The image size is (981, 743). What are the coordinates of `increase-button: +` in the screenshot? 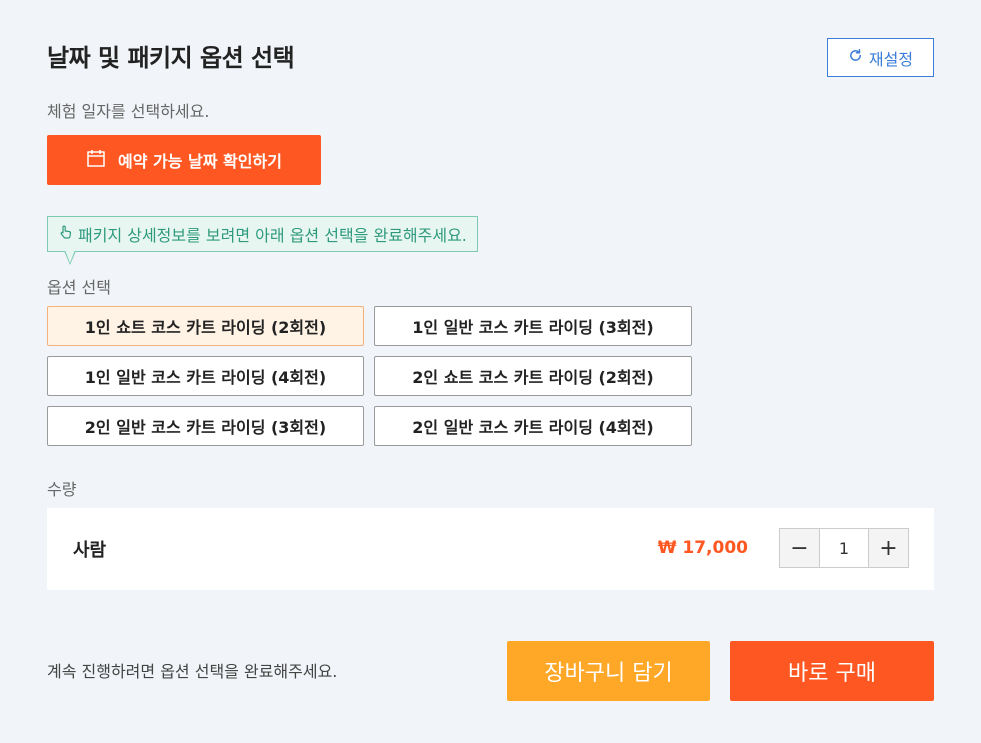 It's located at (888, 548).